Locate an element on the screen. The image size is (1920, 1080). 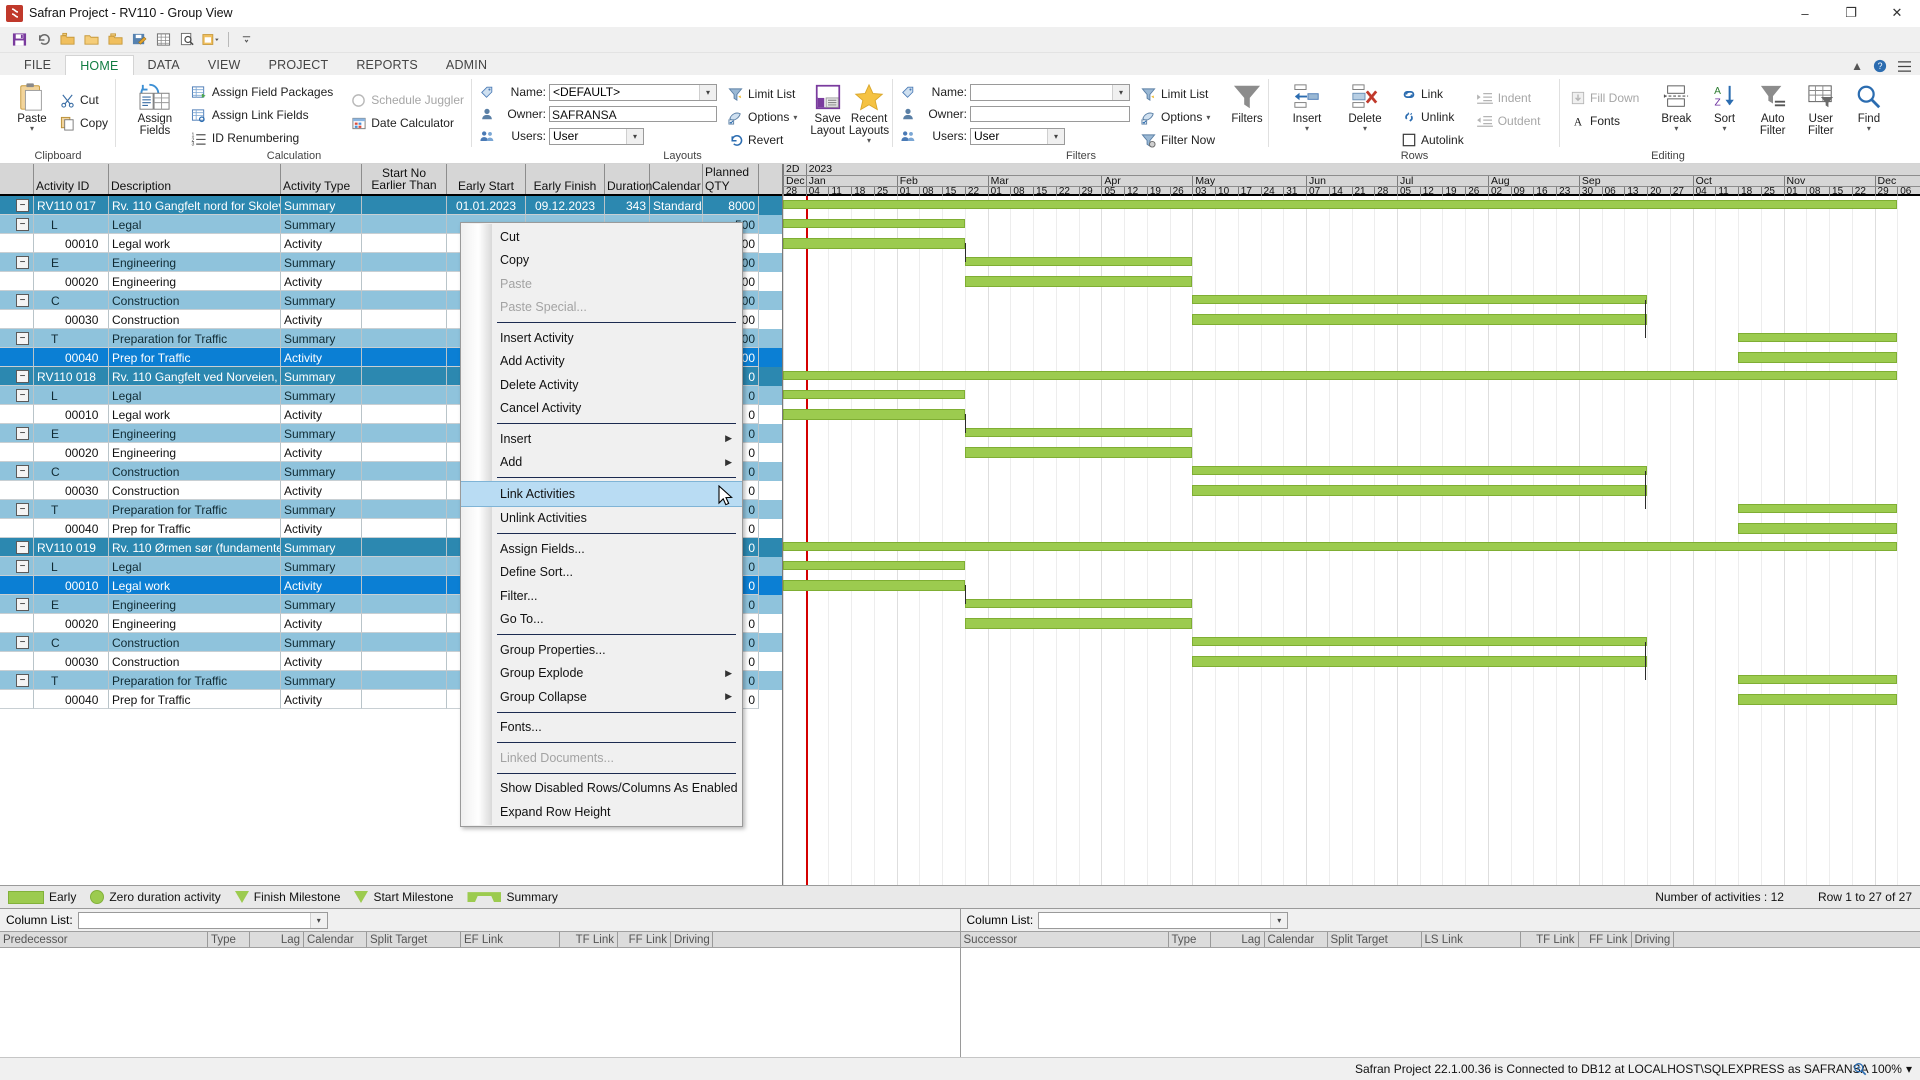
filters-button: Filters is located at coordinates (1247, 103).